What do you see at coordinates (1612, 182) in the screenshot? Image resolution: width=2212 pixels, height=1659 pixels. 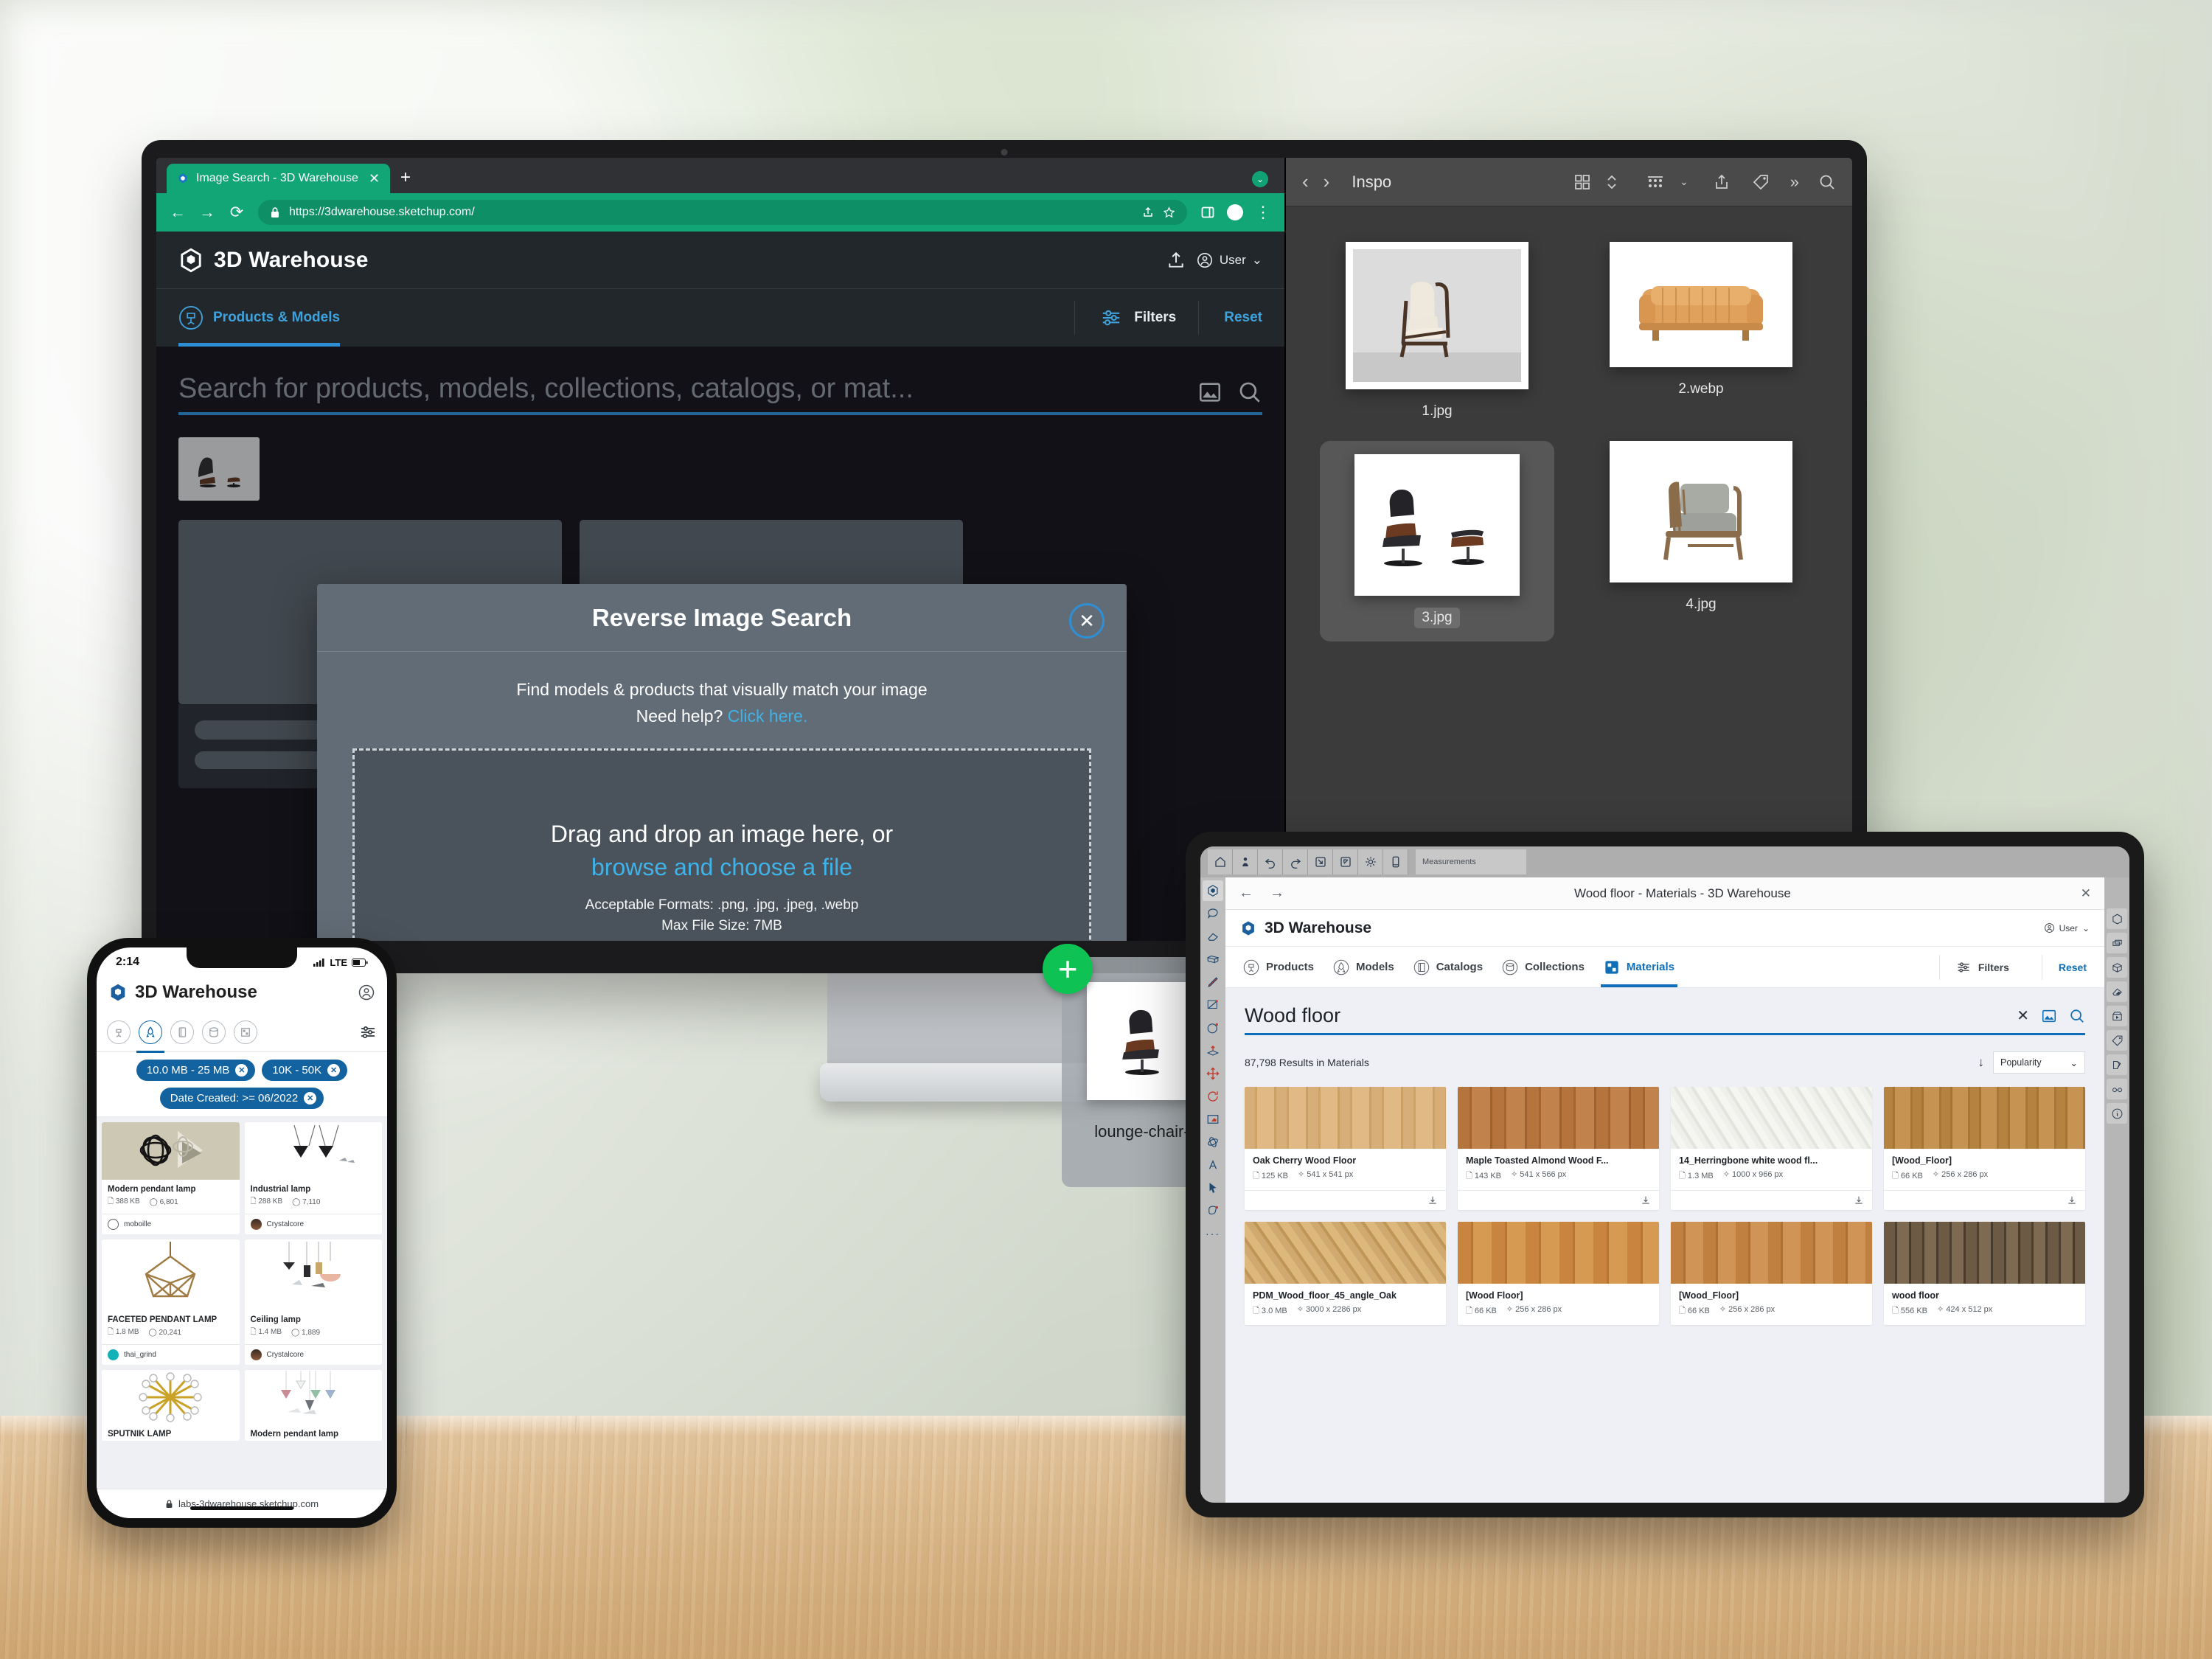 I see `sort-updown-icon` at bounding box center [1612, 182].